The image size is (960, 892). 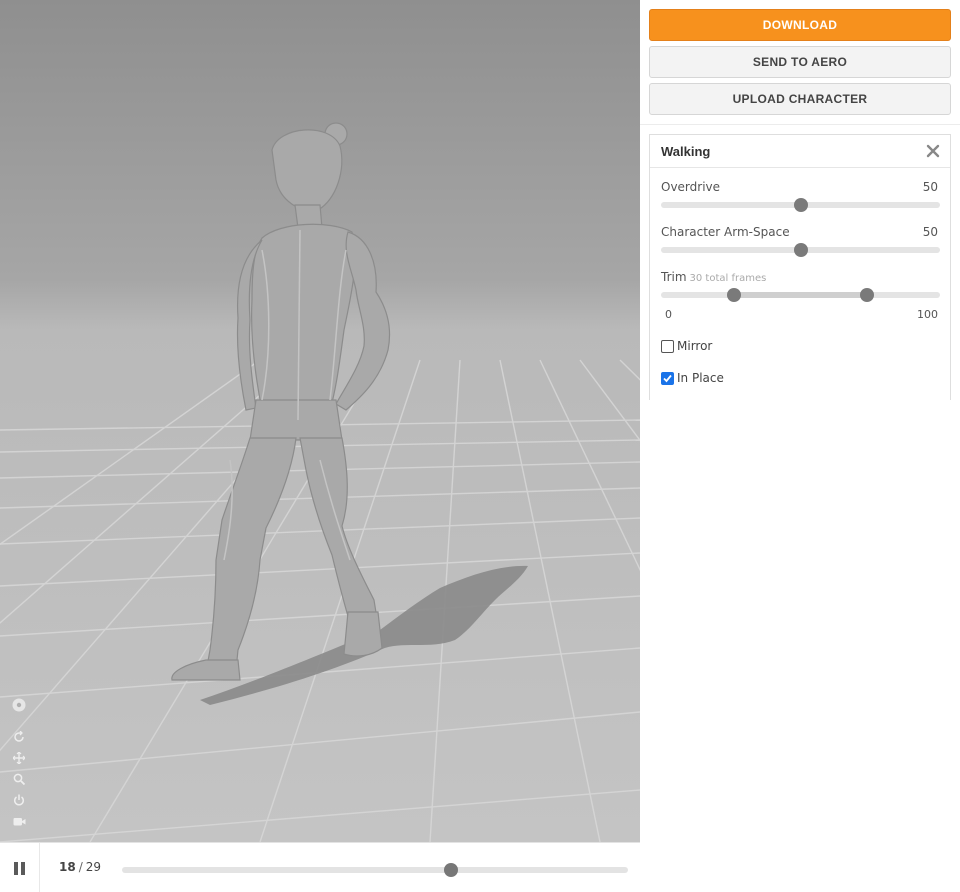 I want to click on trim-frame-note: 30 total frames, so click(x=728, y=278).